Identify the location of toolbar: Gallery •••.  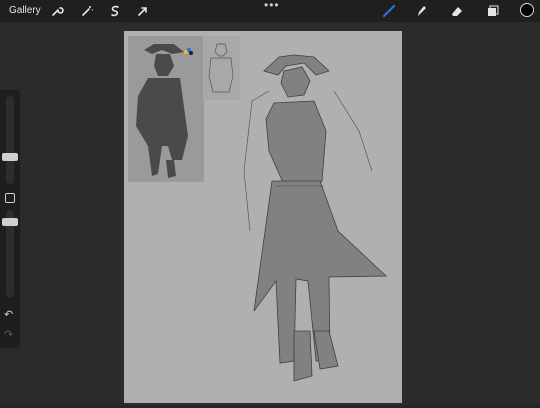
(270, 11).